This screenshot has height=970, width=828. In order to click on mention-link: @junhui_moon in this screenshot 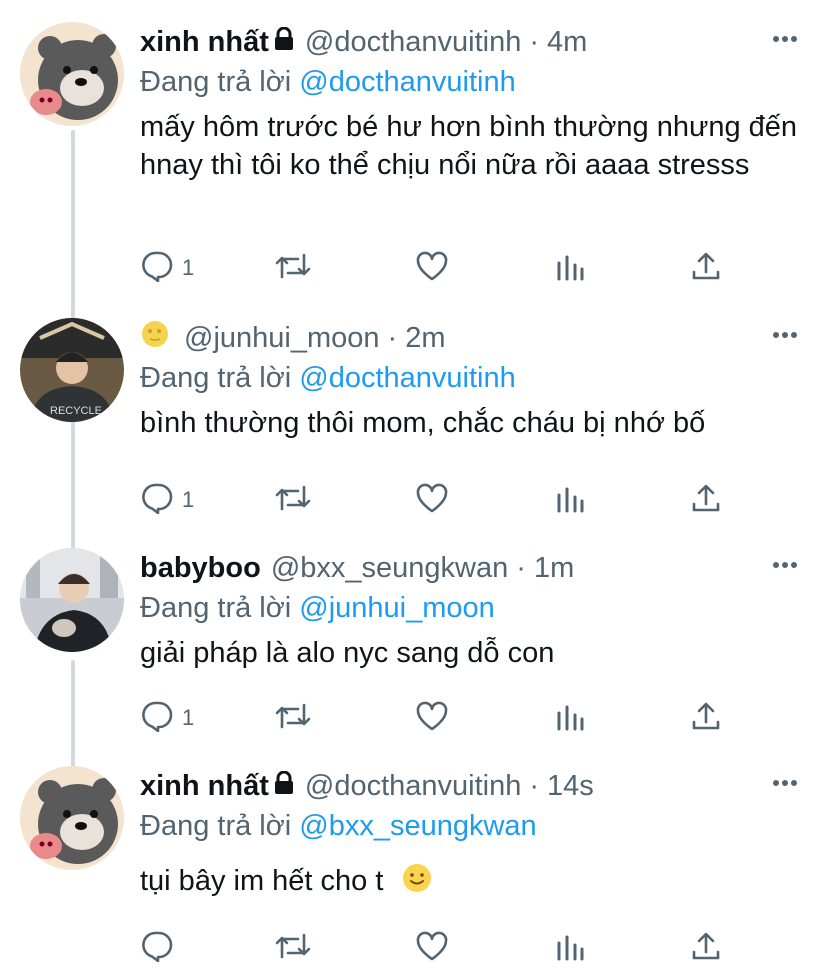, I will do `click(397, 608)`.